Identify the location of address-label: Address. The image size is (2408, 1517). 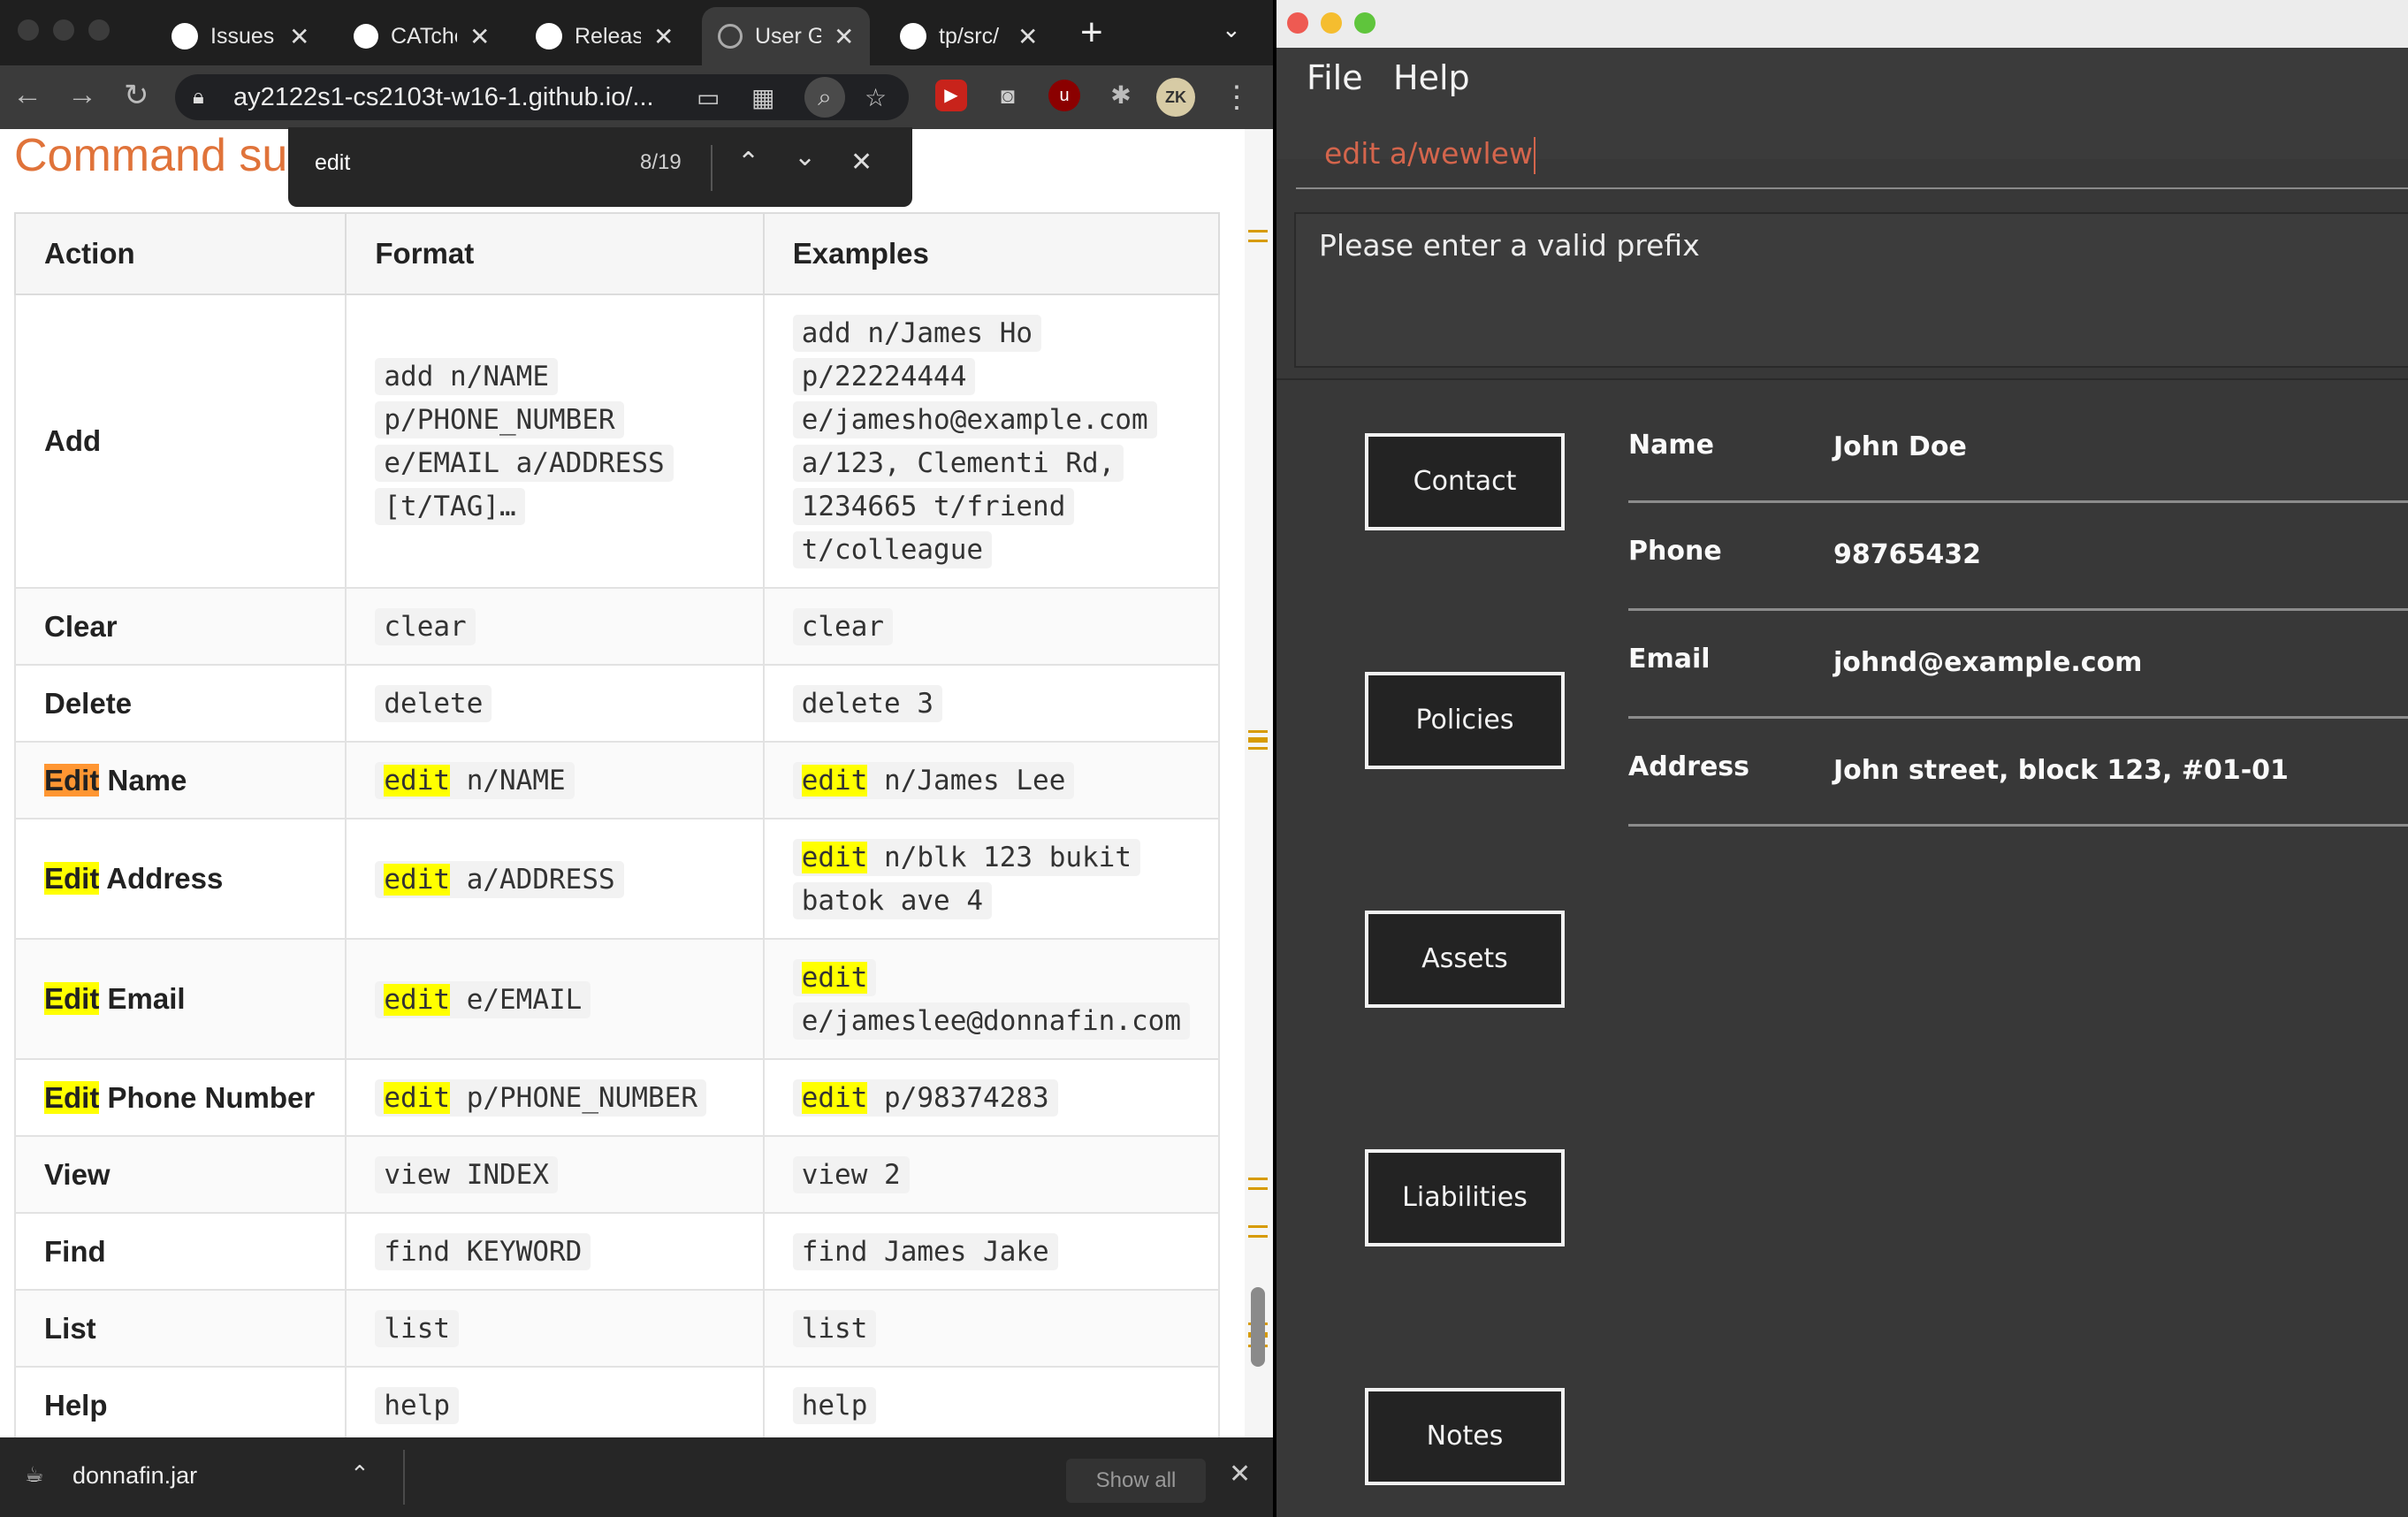
(1689, 766).